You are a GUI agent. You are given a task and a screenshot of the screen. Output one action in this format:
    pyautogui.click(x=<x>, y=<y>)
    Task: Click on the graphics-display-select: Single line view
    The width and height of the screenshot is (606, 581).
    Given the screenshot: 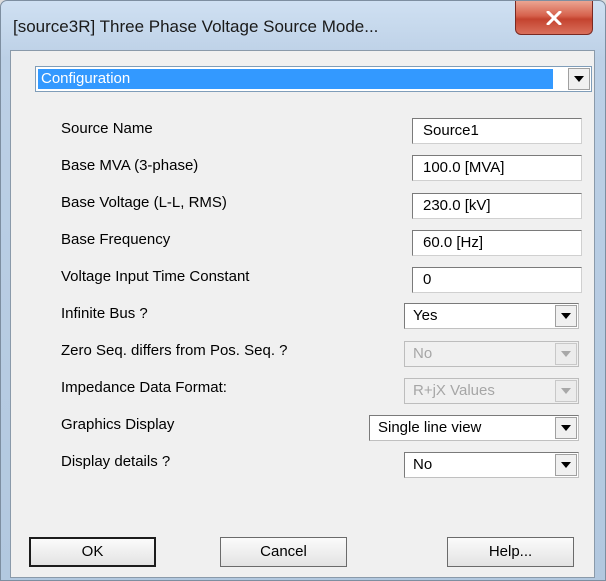 What is the action you would take?
    pyautogui.click(x=474, y=428)
    